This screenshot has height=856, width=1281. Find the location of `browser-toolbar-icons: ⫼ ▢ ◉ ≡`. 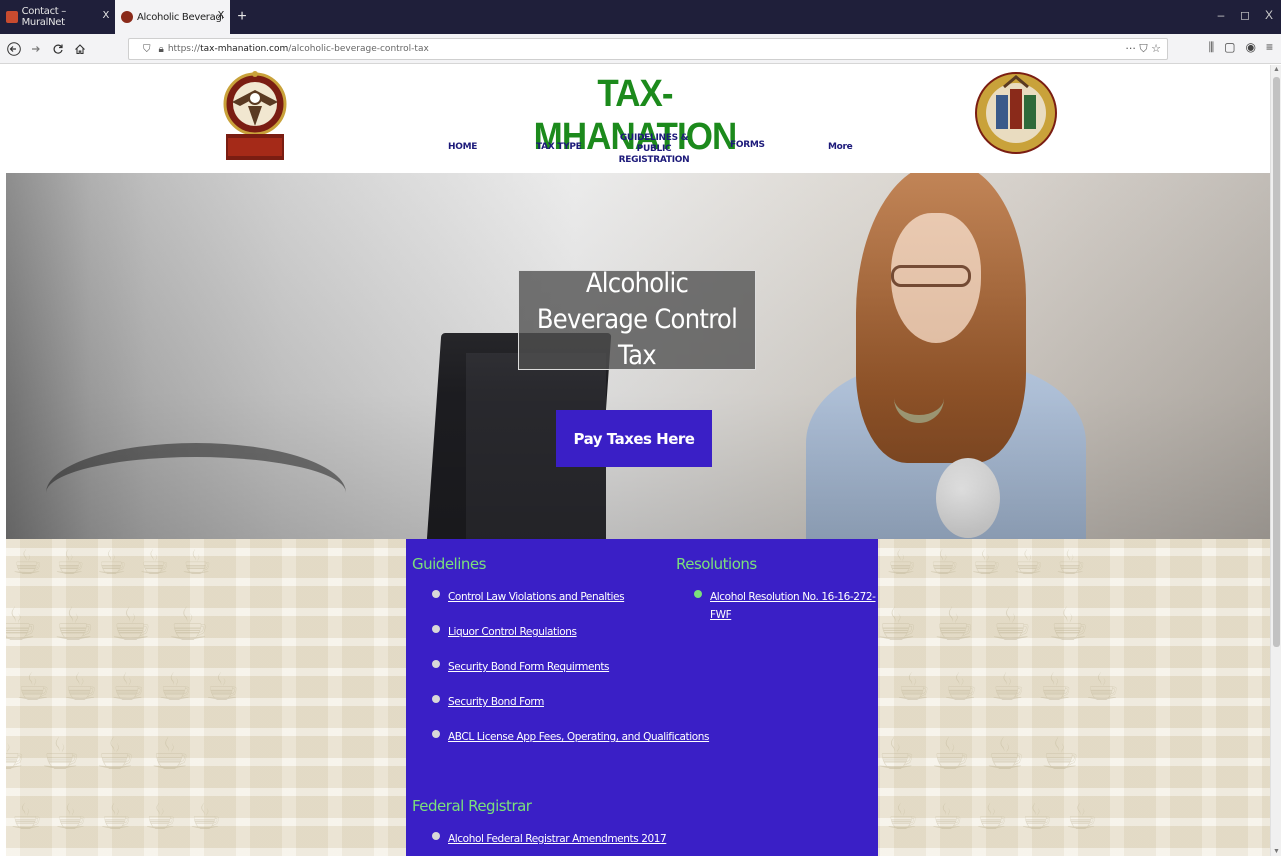

browser-toolbar-icons: ⫼ ▢ ◉ ≡ is located at coordinates (1241, 47).